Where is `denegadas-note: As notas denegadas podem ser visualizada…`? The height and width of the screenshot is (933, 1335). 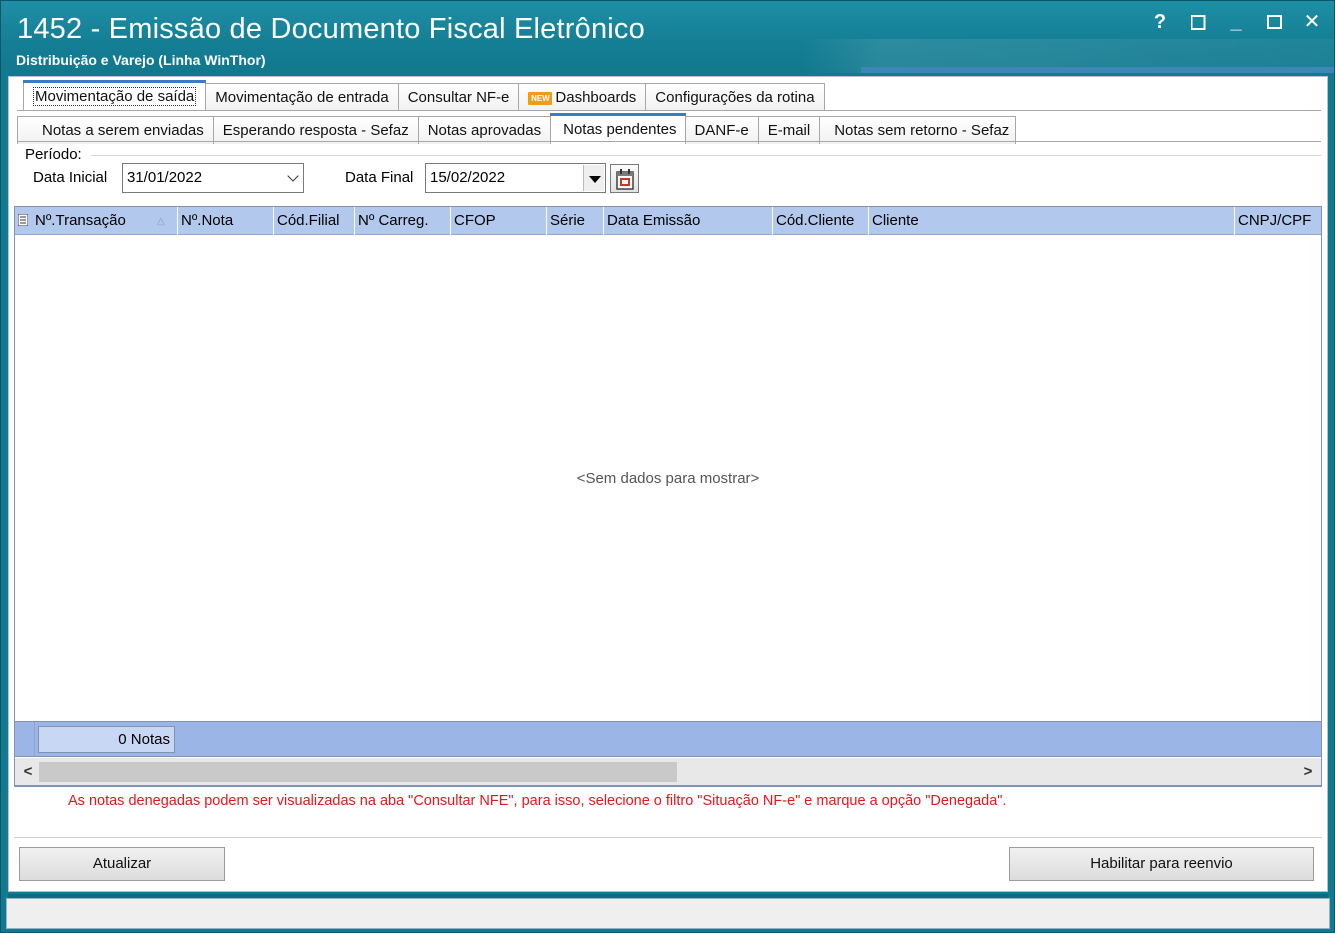
denegadas-note: As notas denegadas podem ser visualizada… is located at coordinates (537, 801).